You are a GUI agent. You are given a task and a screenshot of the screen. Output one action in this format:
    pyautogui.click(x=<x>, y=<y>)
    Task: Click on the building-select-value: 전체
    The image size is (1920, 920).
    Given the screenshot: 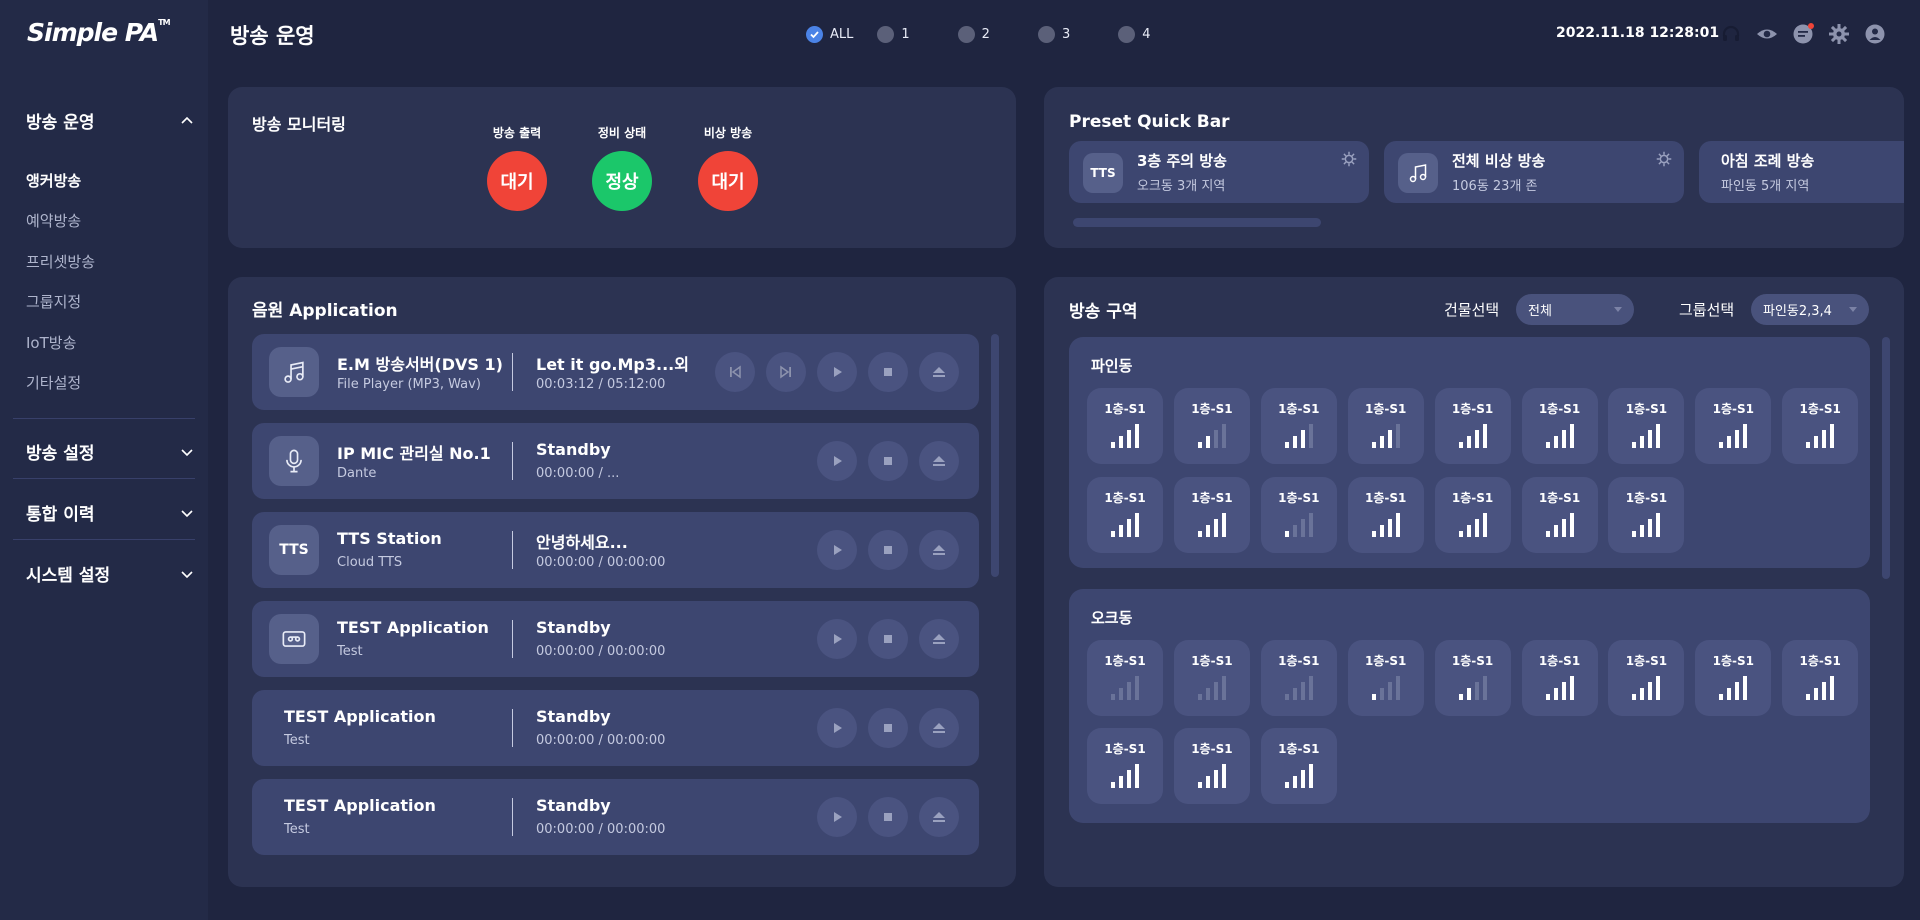 What is the action you would take?
    pyautogui.click(x=1540, y=311)
    